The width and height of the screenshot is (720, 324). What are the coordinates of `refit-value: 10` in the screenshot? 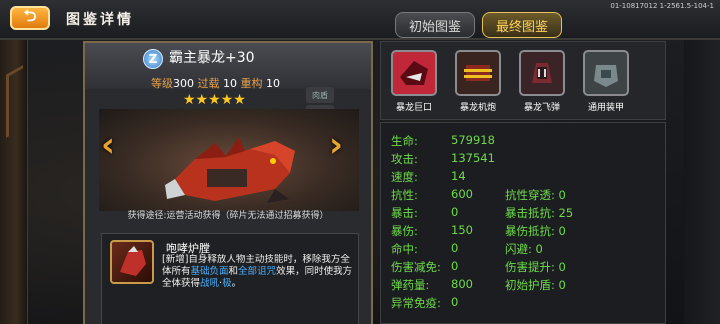 It's located at (273, 83).